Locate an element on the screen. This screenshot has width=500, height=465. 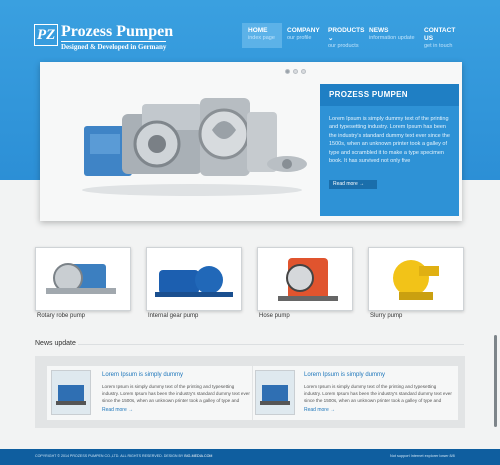
product-card-rotary is located at coordinates (83, 279).